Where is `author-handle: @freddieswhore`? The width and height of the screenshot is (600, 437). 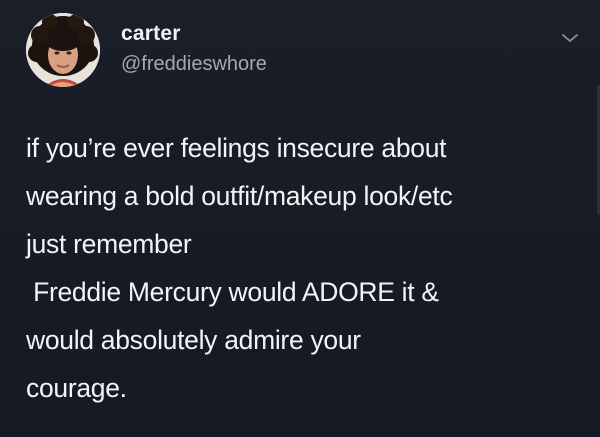 author-handle: @freddieswhore is located at coordinates (194, 64).